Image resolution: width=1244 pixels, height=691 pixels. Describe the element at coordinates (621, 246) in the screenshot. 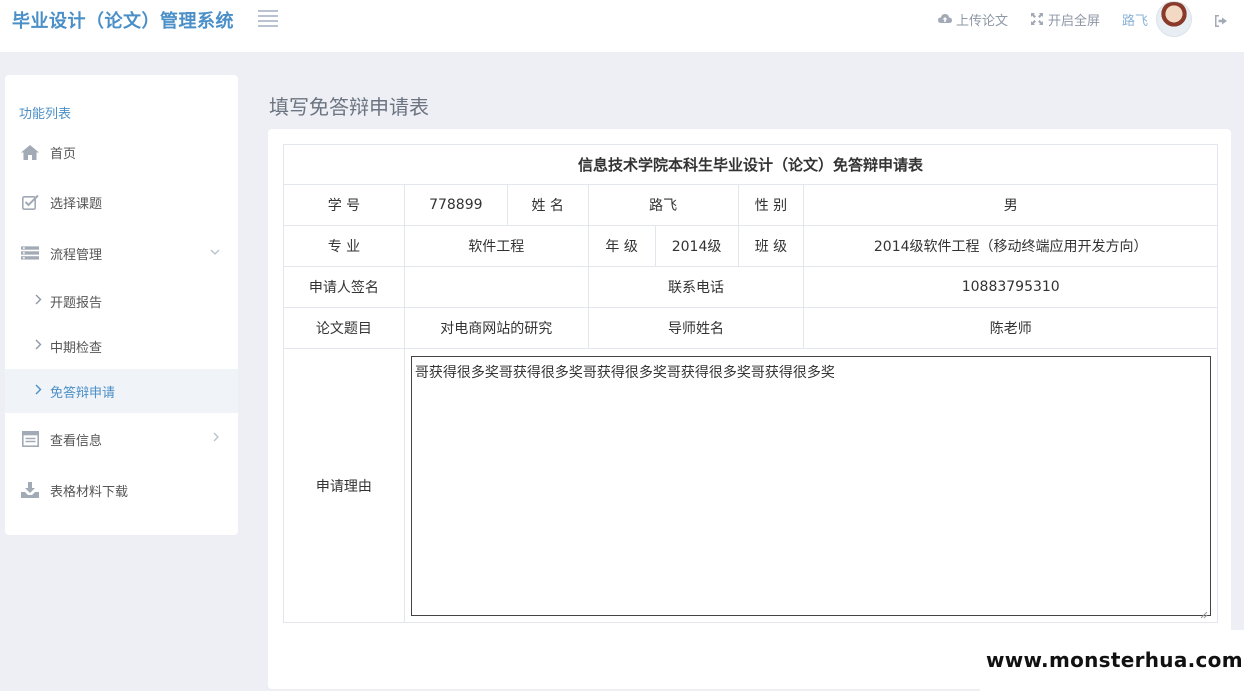

I see `grade-label: 年 级` at that location.